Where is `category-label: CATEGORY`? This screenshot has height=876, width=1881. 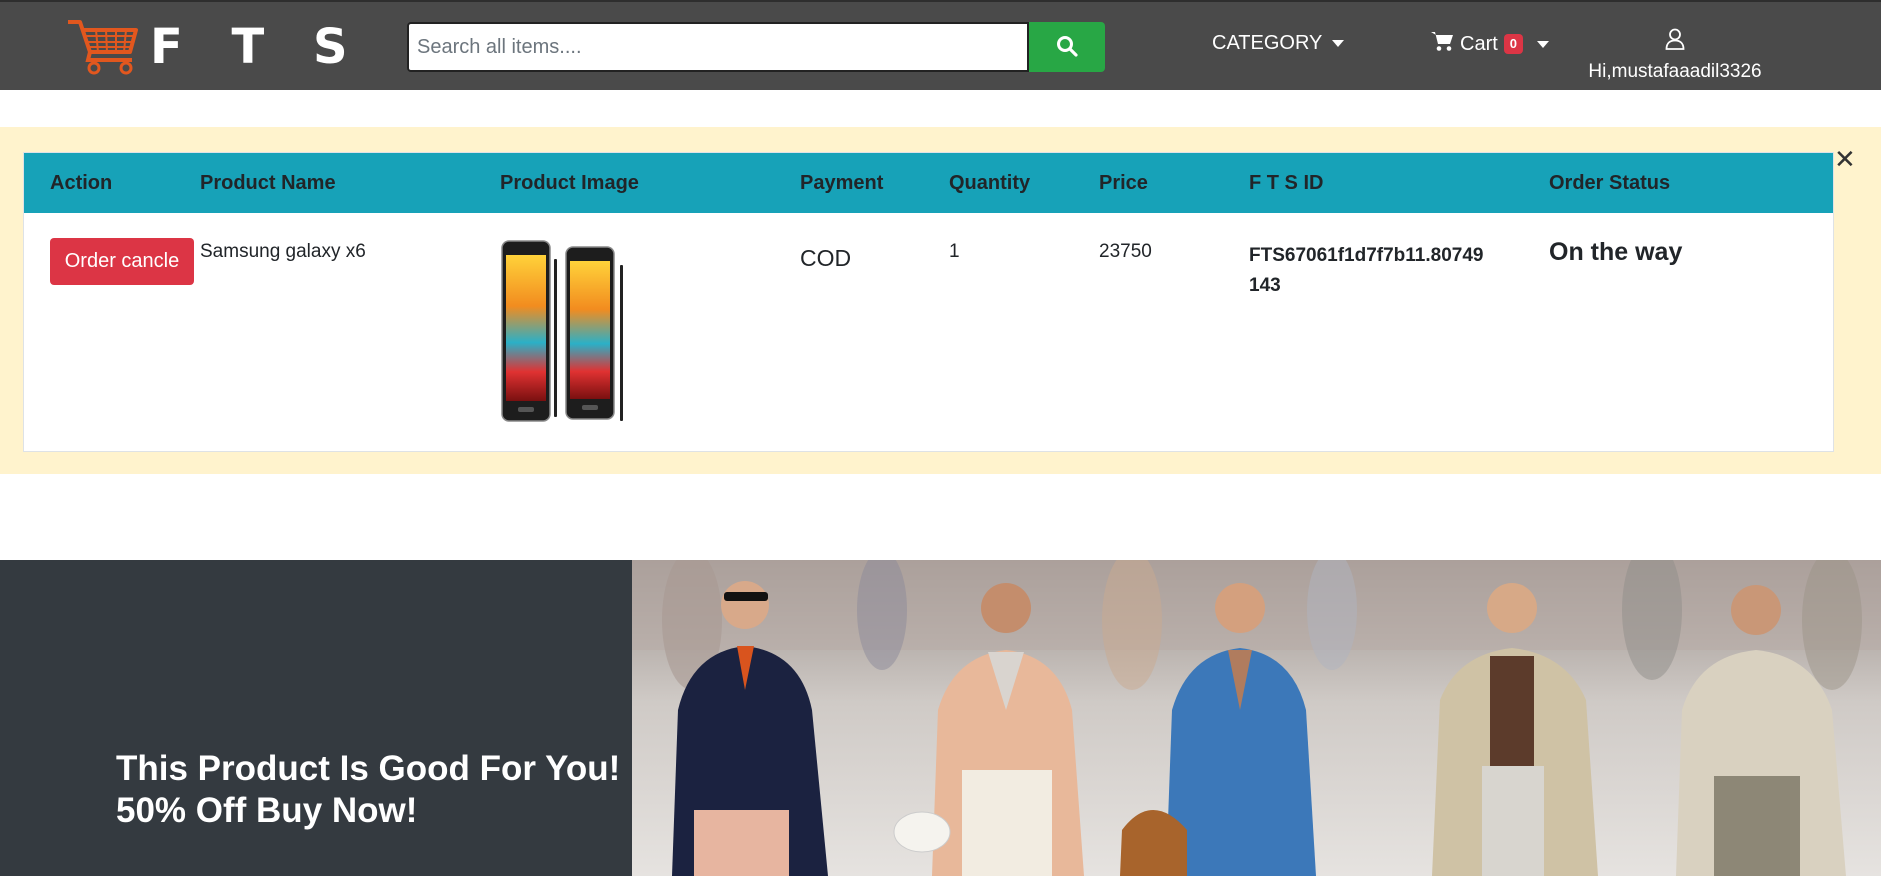 category-label: CATEGORY is located at coordinates (1267, 43).